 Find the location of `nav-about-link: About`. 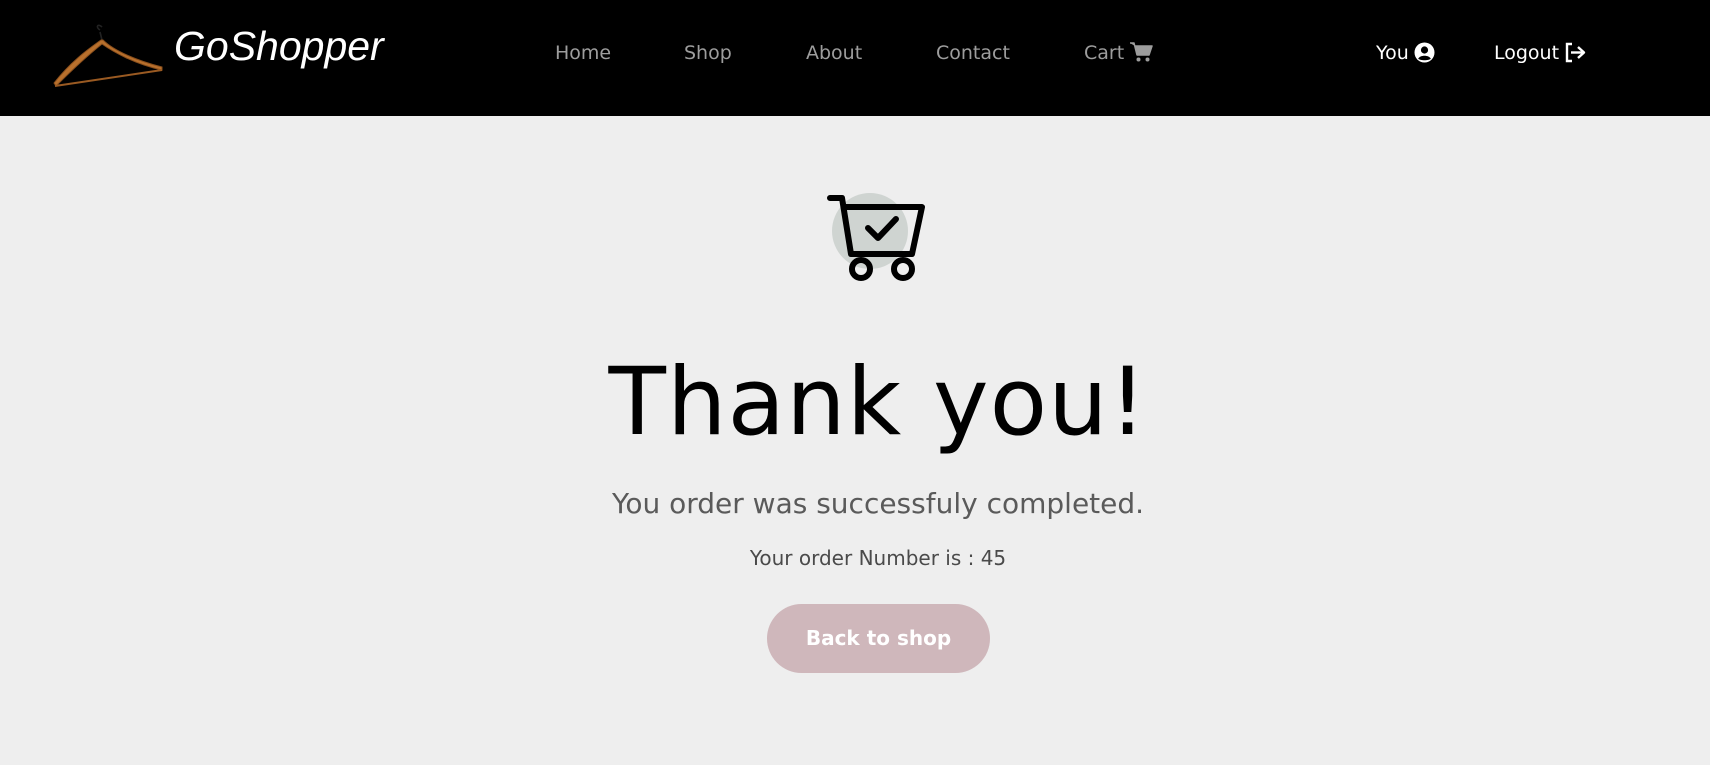

nav-about-link: About is located at coordinates (834, 53).